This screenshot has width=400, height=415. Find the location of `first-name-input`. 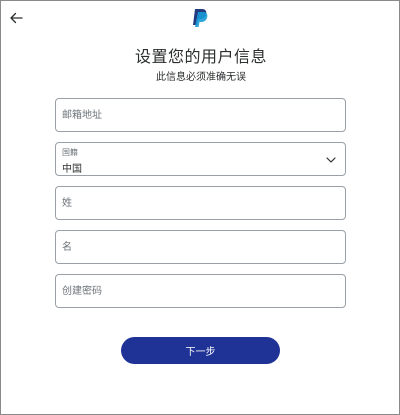

first-name-input is located at coordinates (200, 247).